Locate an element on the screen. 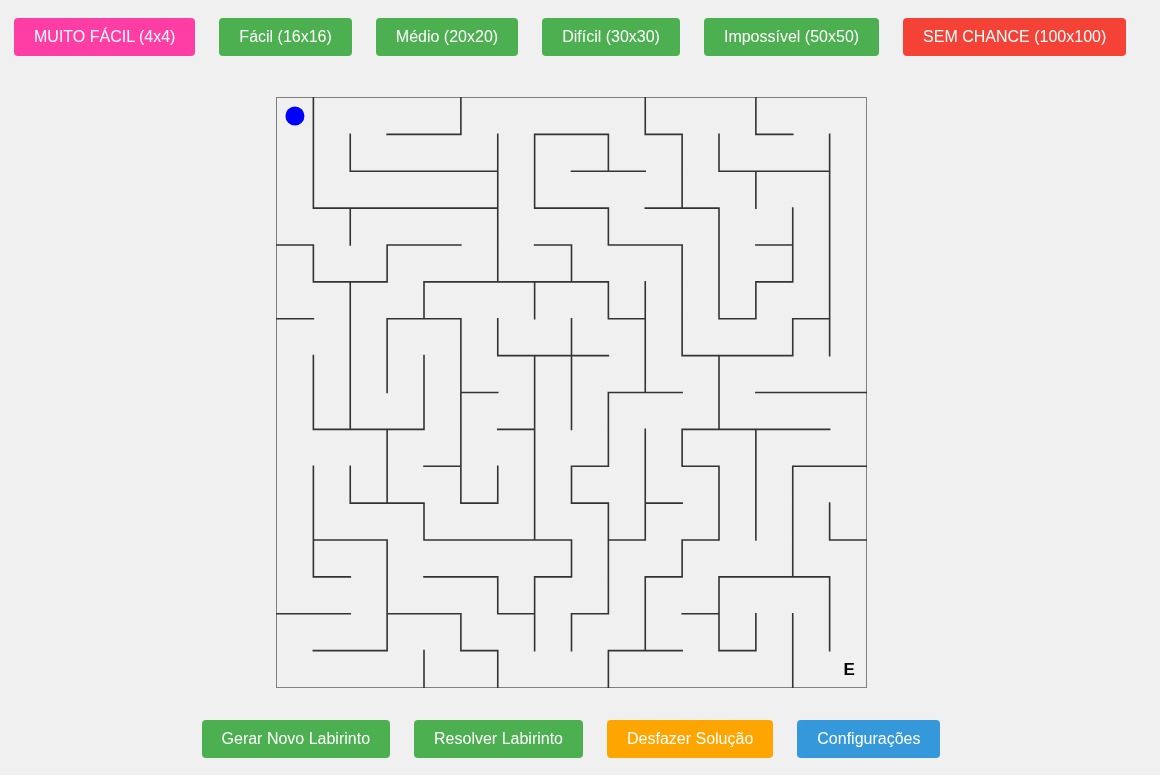 The width and height of the screenshot is (1160, 775). exit-label: E is located at coordinates (848, 670).